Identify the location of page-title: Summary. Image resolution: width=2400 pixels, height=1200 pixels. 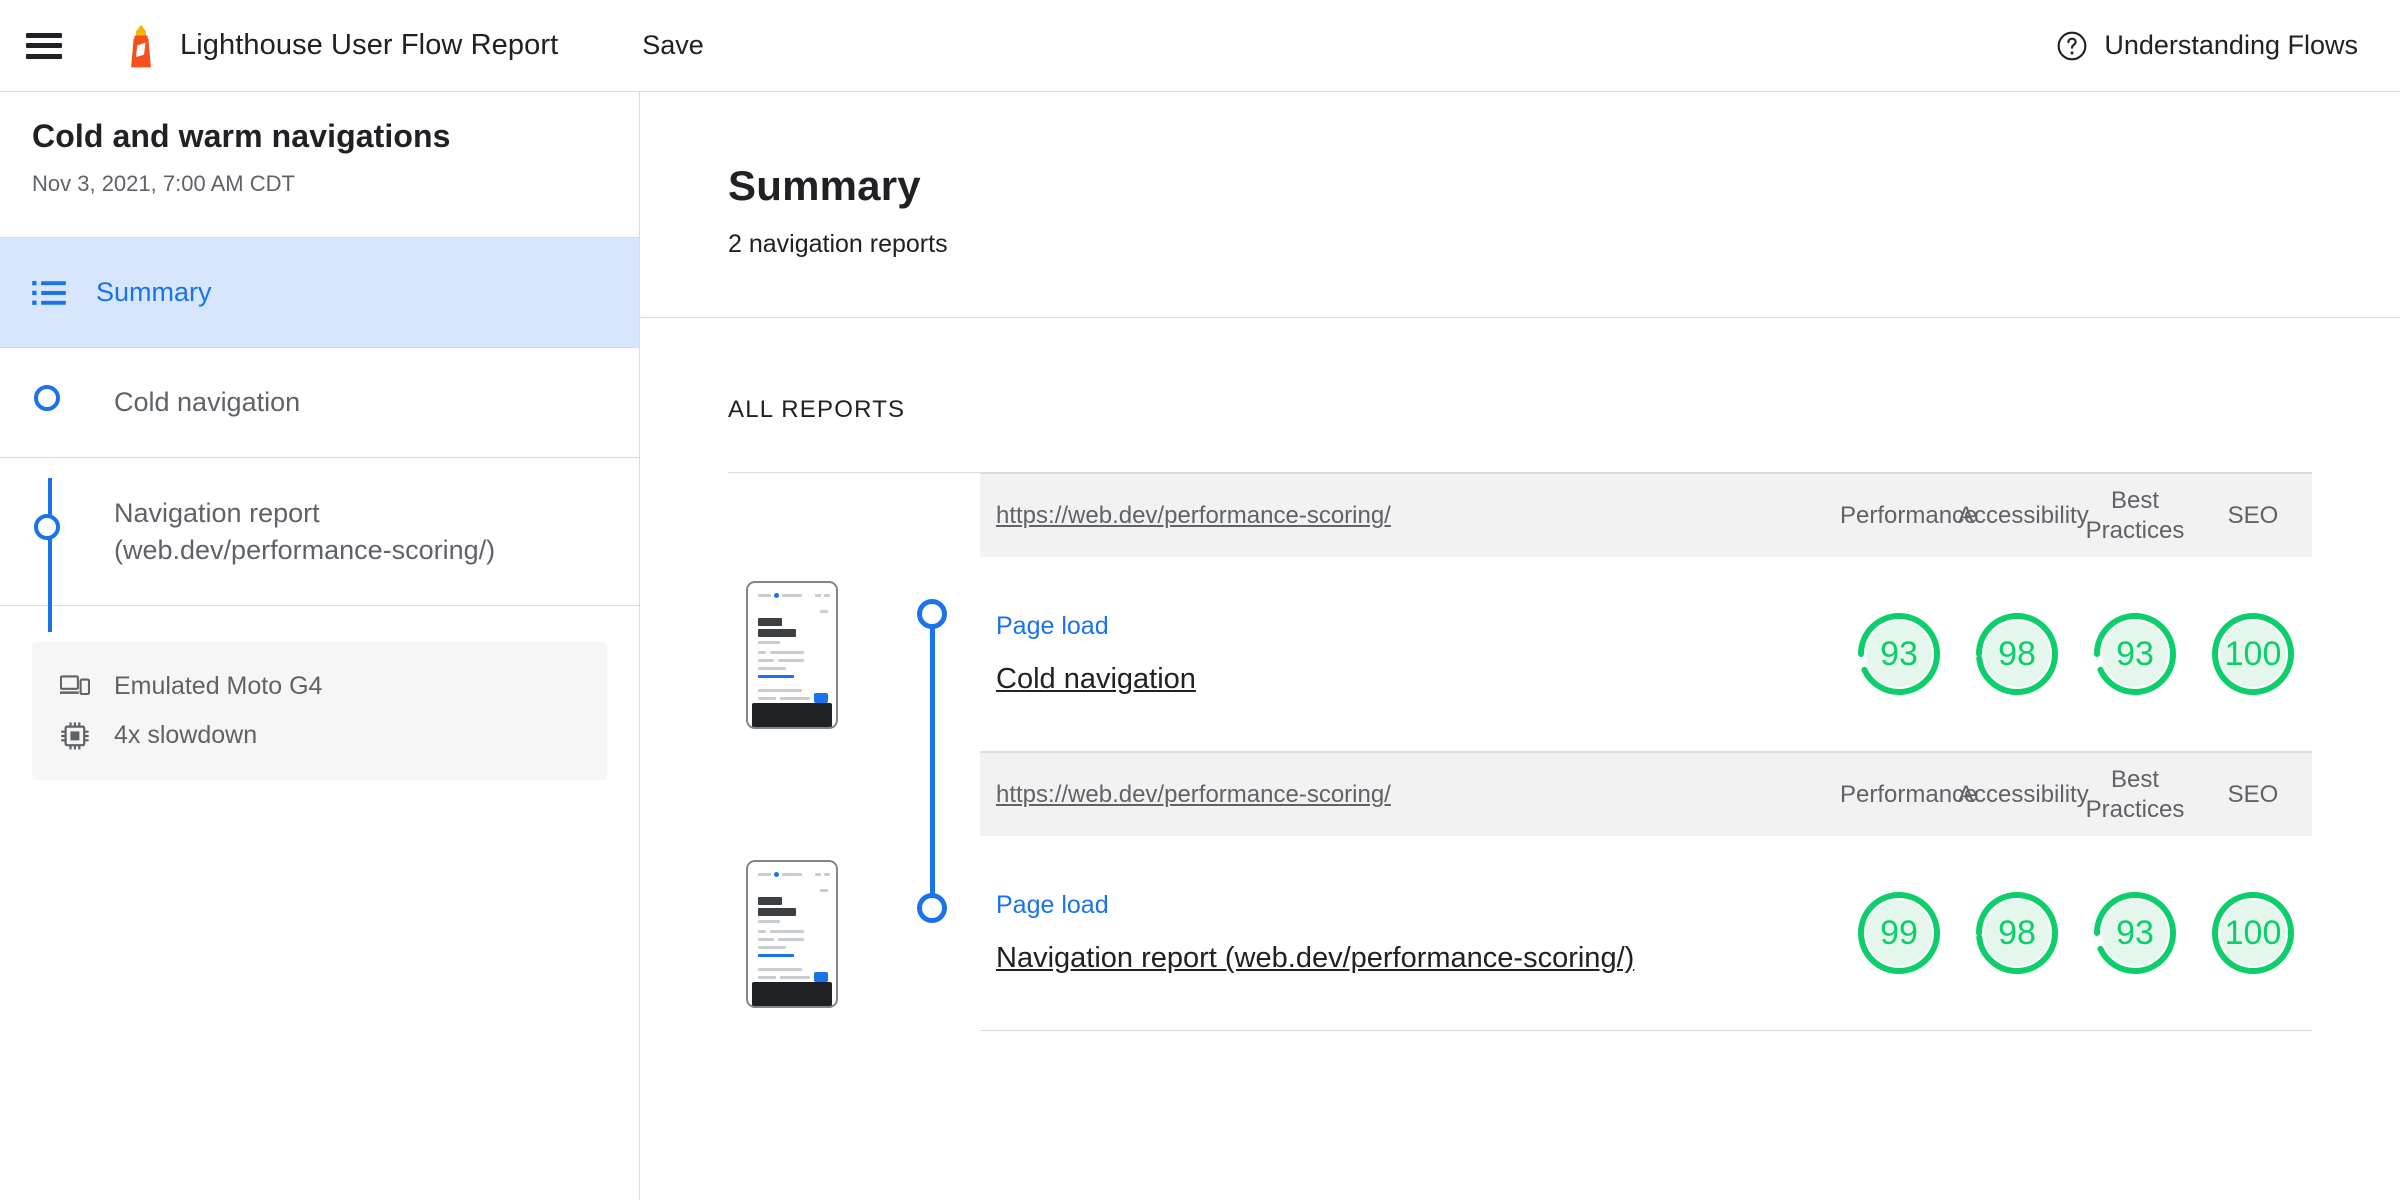
(824, 185).